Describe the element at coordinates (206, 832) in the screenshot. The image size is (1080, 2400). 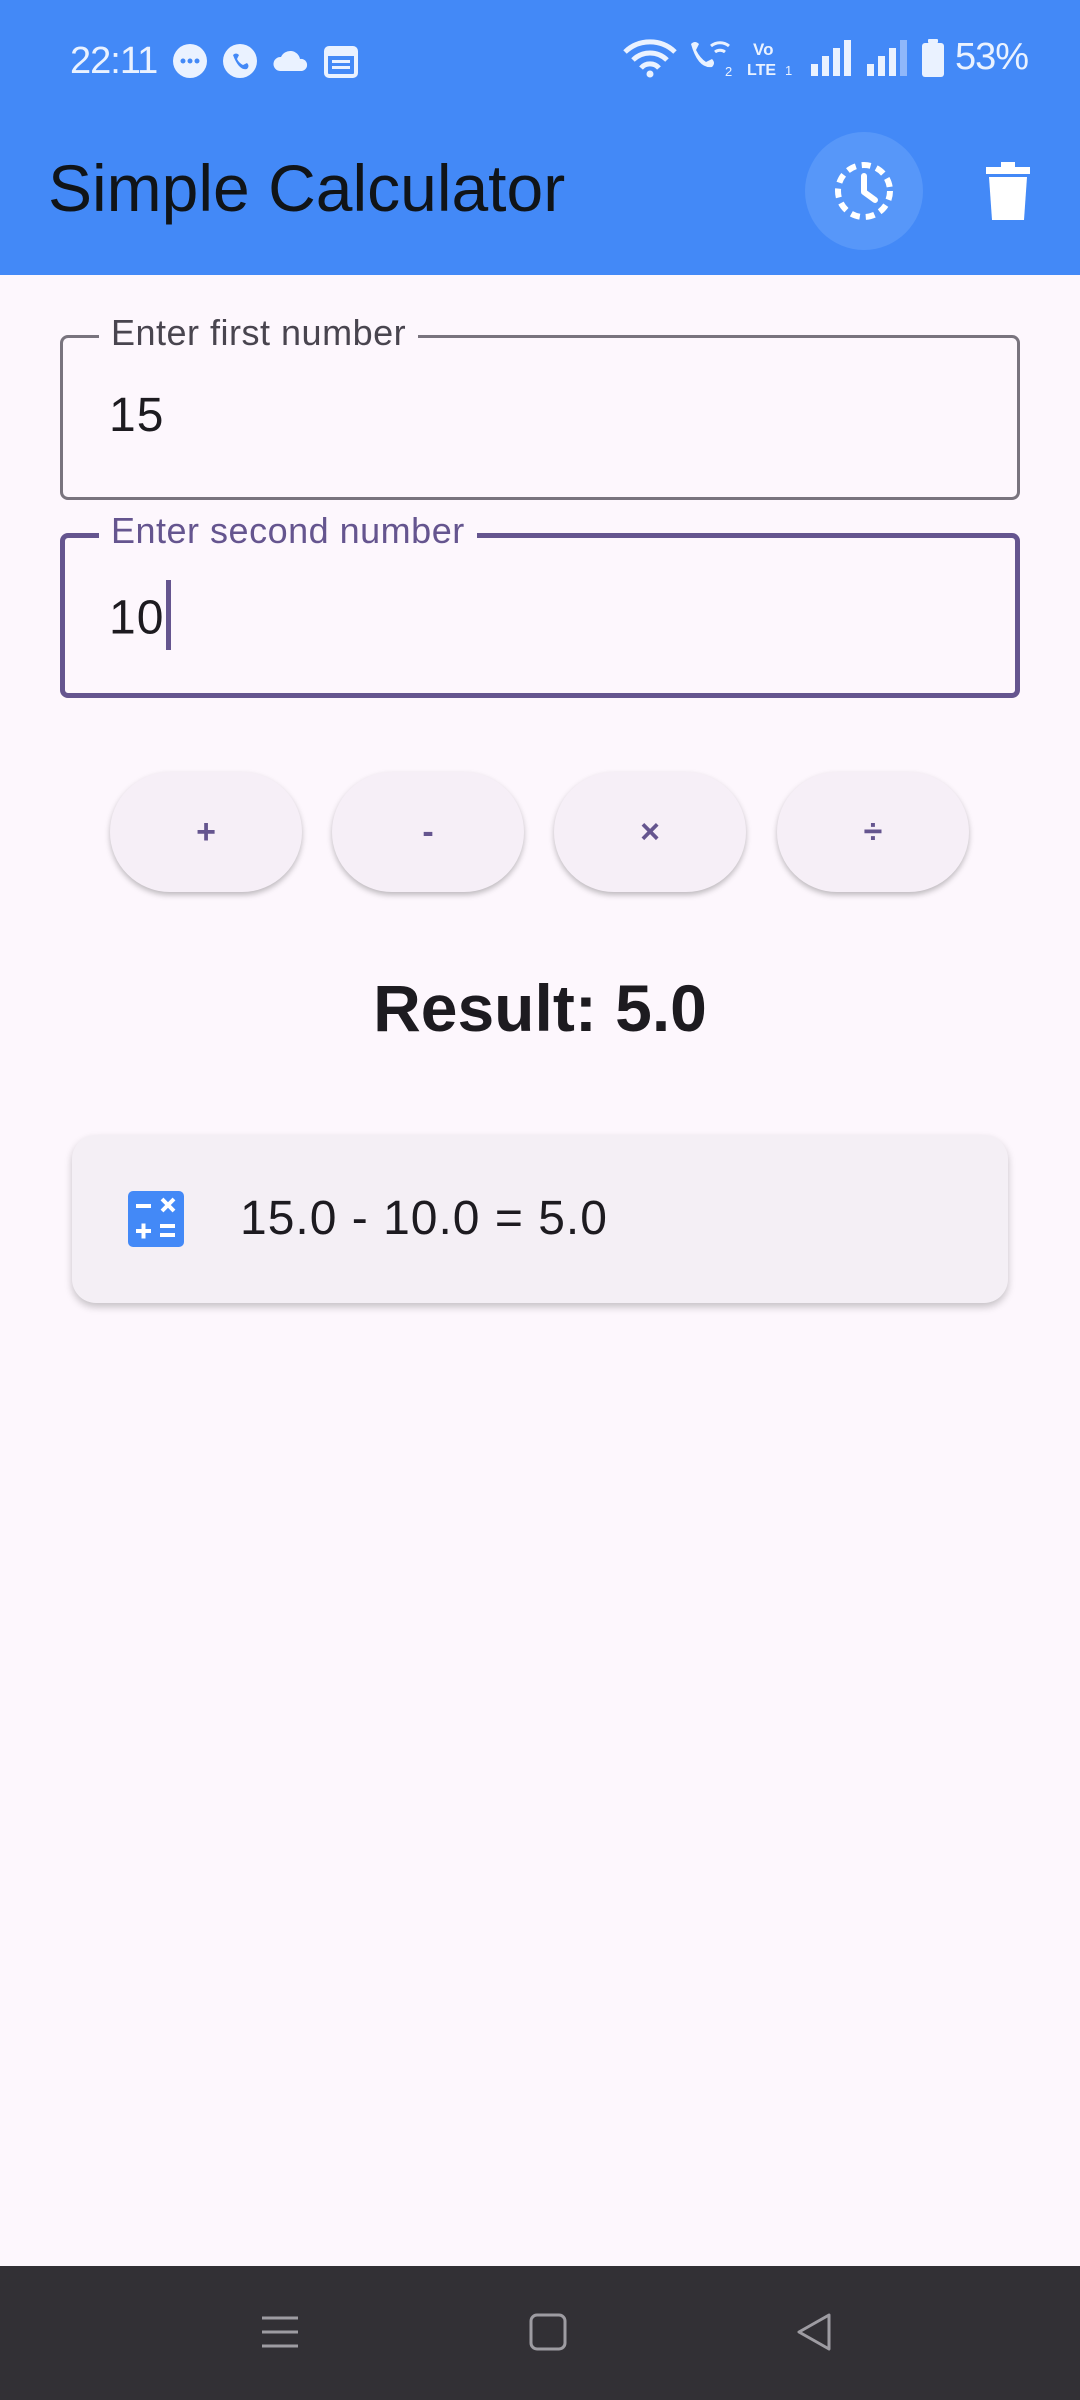
I see `add-button: +` at that location.